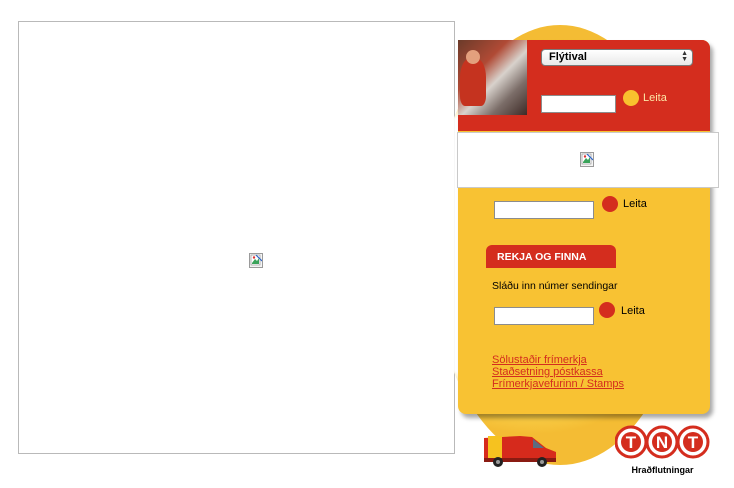 The width and height of the screenshot is (734, 488). I want to click on track-and-find-tab: REKJA OG FINNA, so click(551, 256).